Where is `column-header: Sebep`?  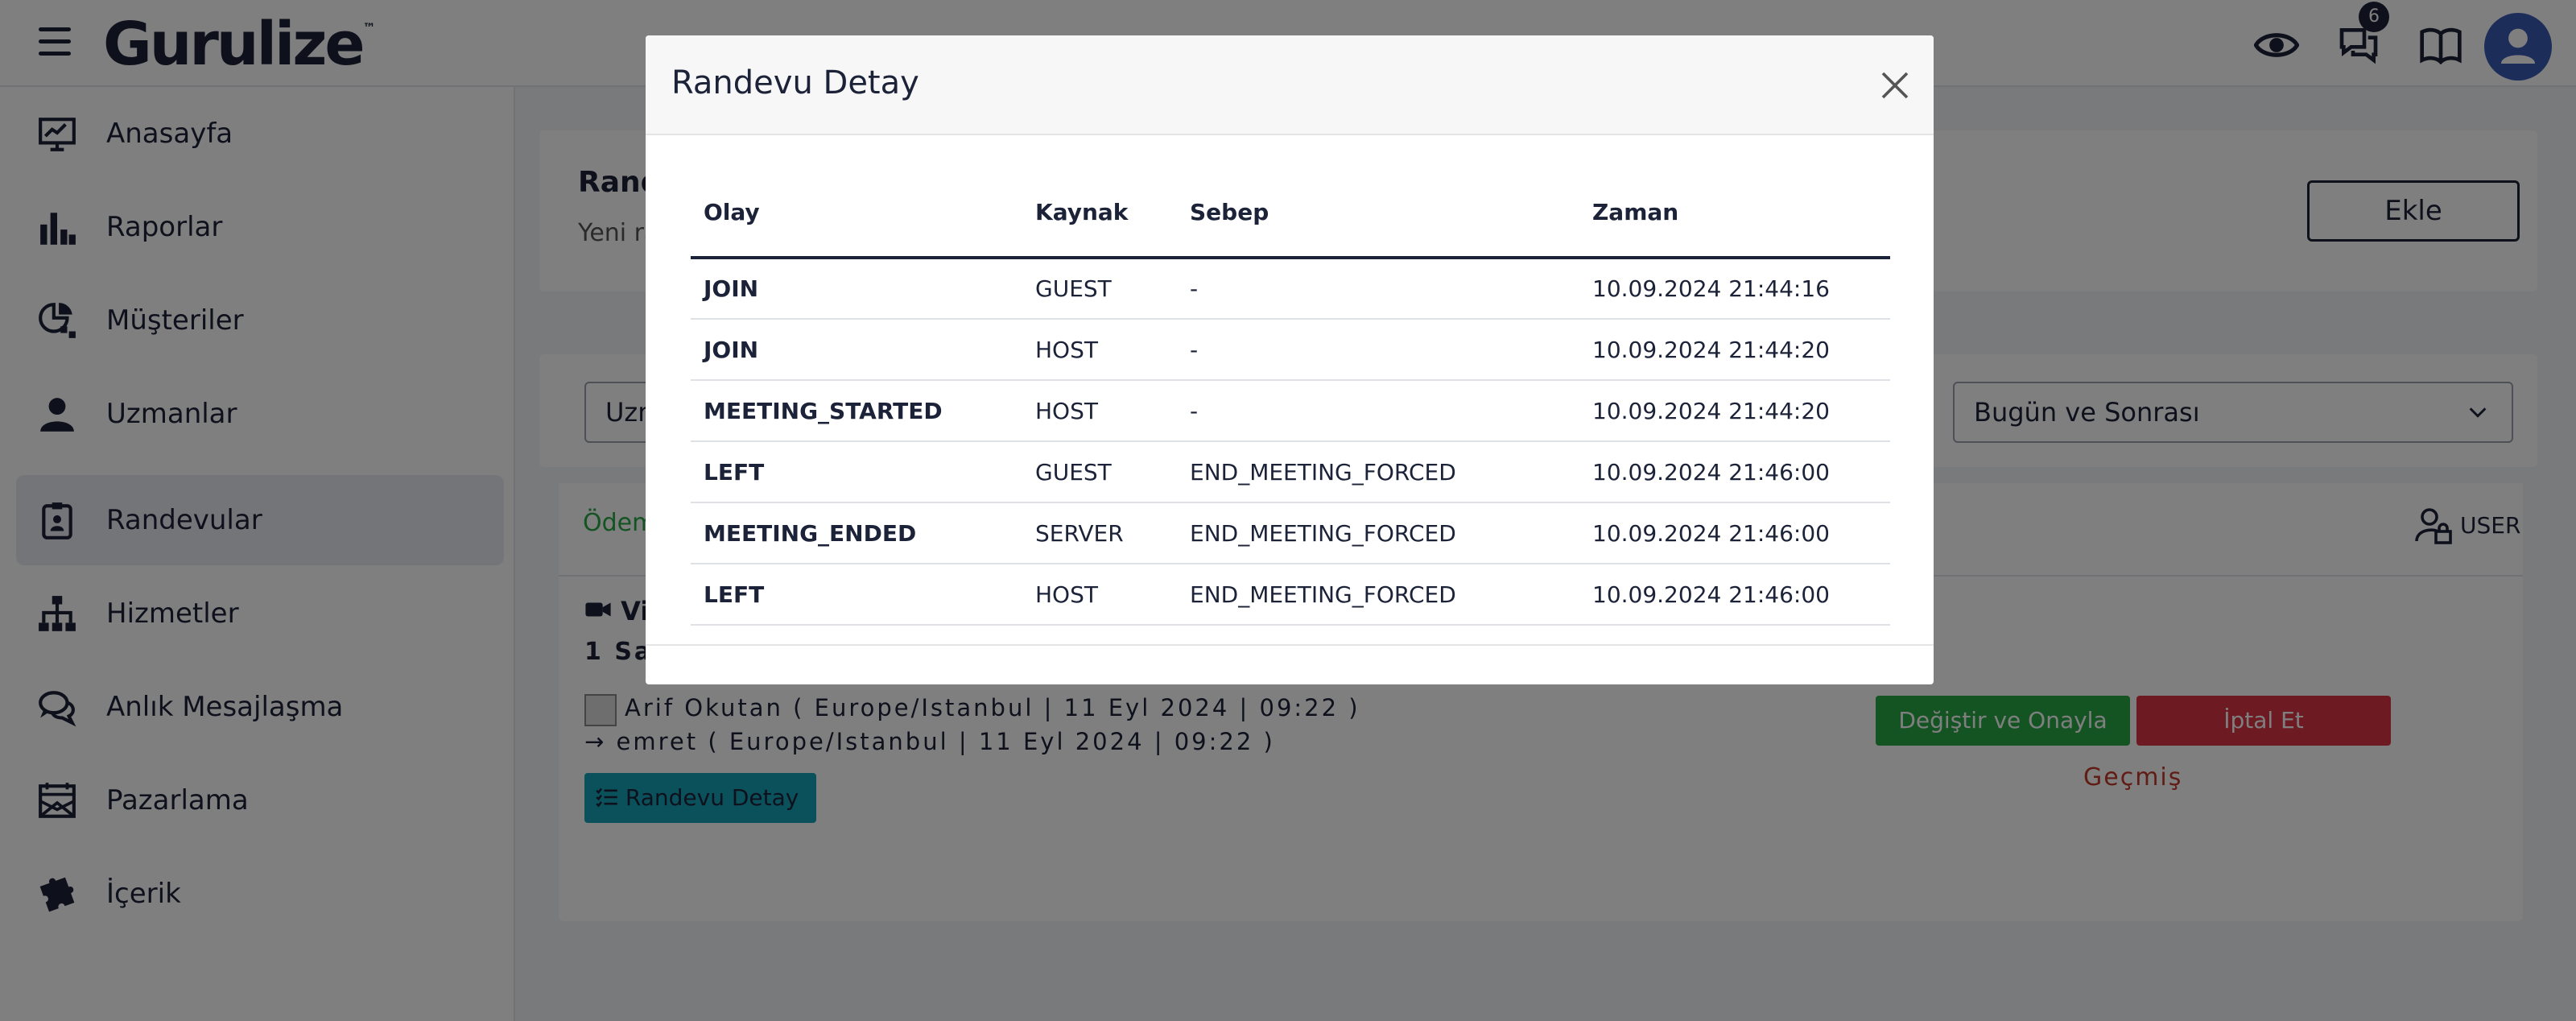
column-header: Sebep is located at coordinates (1378, 213).